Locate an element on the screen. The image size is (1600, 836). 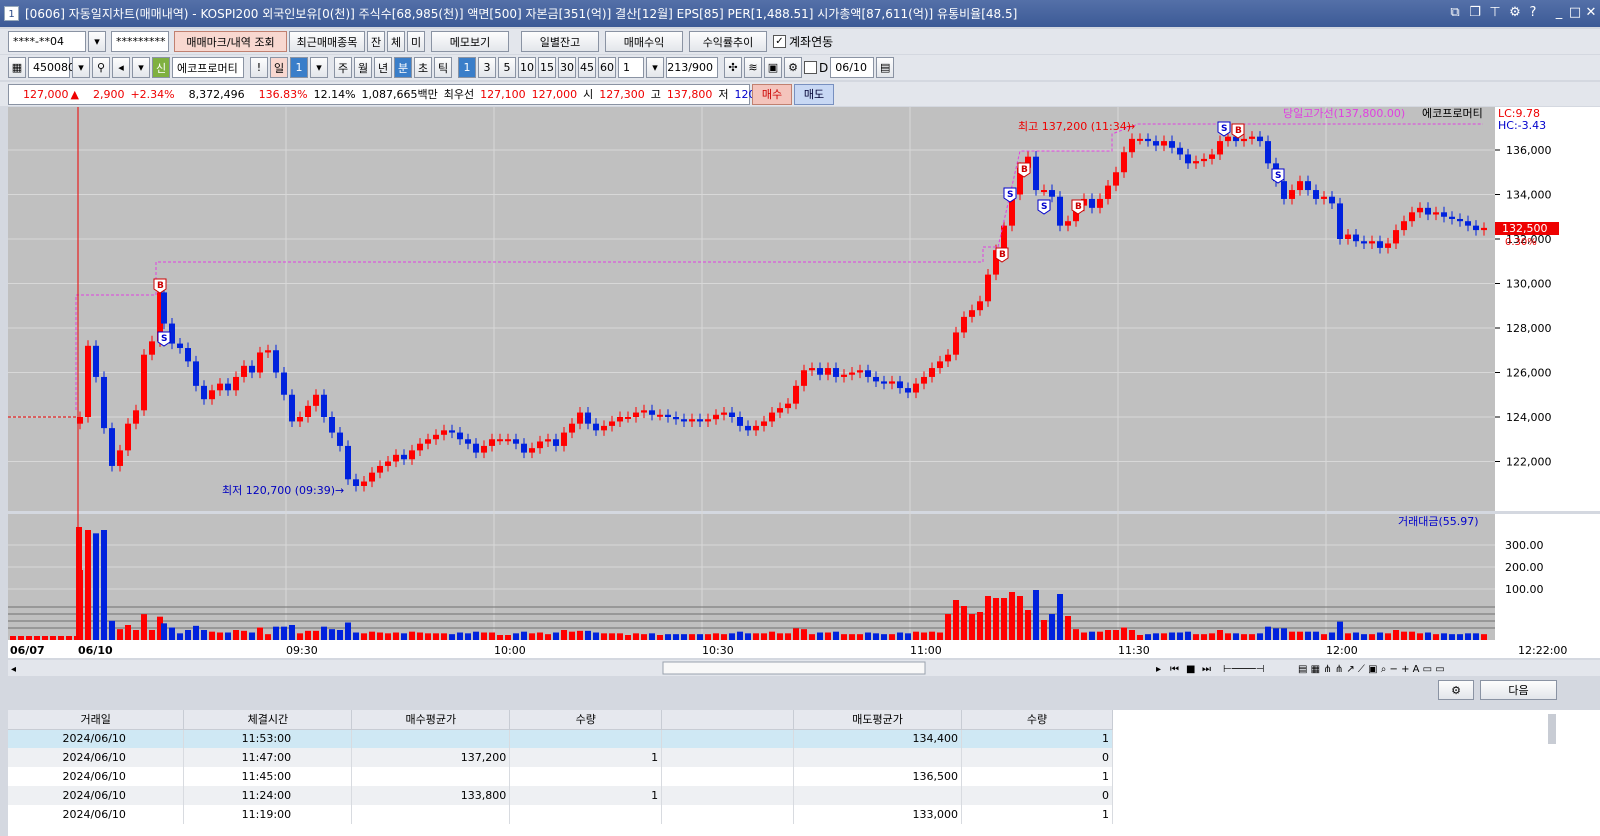
minute-1-button: 1 is located at coordinates (467, 67).